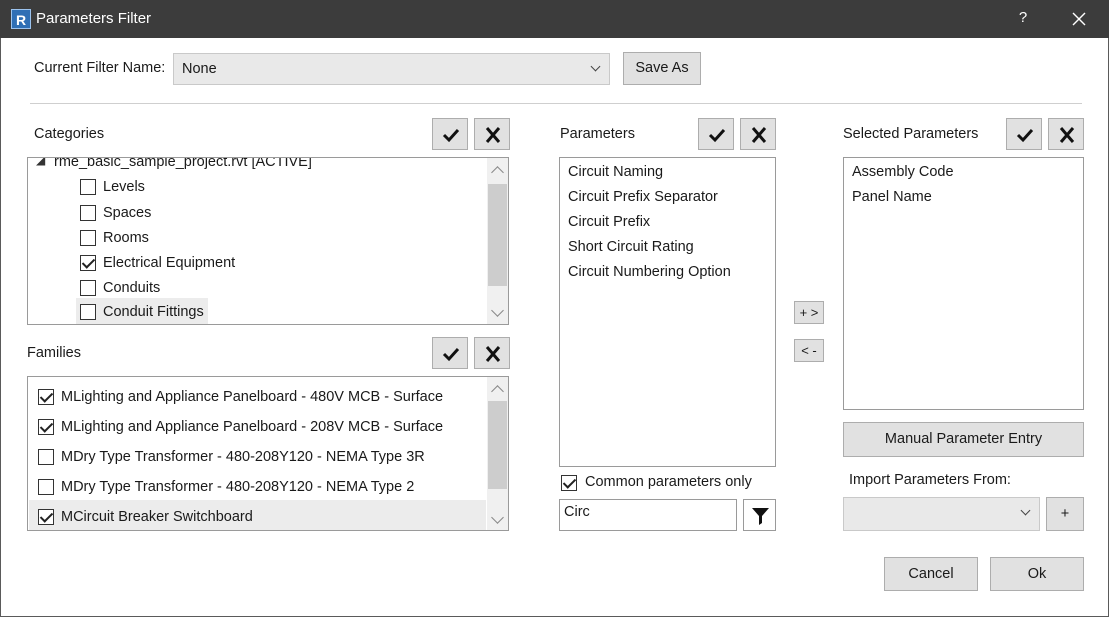 The image size is (1109, 617). I want to click on revit-app-icon: R, so click(21, 19).